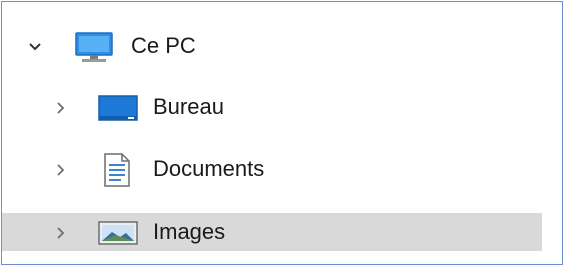 This screenshot has width=564, height=266. I want to click on tree-item-images: Images, so click(272, 232).